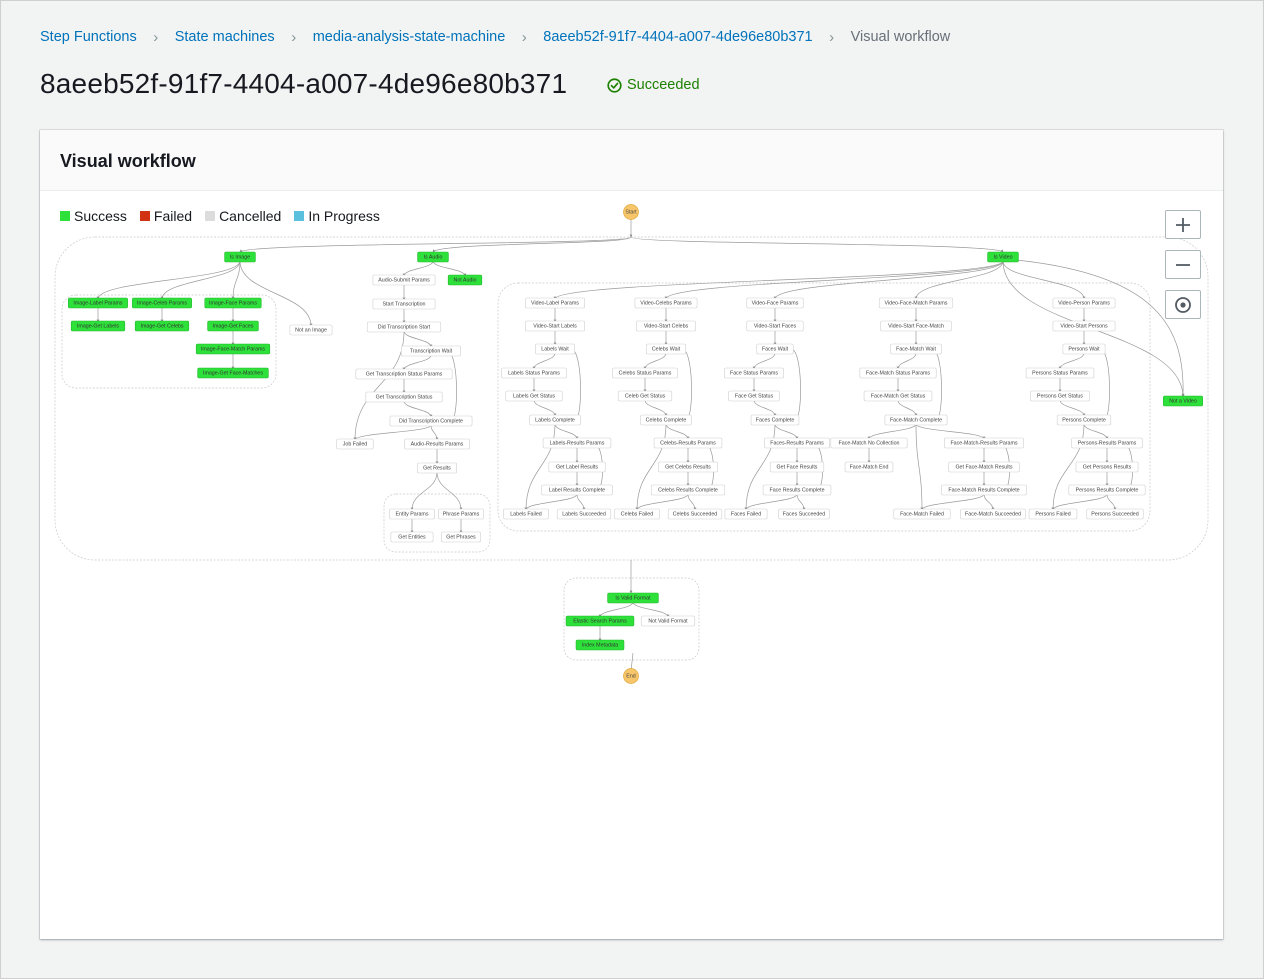 This screenshot has height=979, width=1264. I want to click on workflow-node-not-a-video: Not a Video, so click(1183, 401).